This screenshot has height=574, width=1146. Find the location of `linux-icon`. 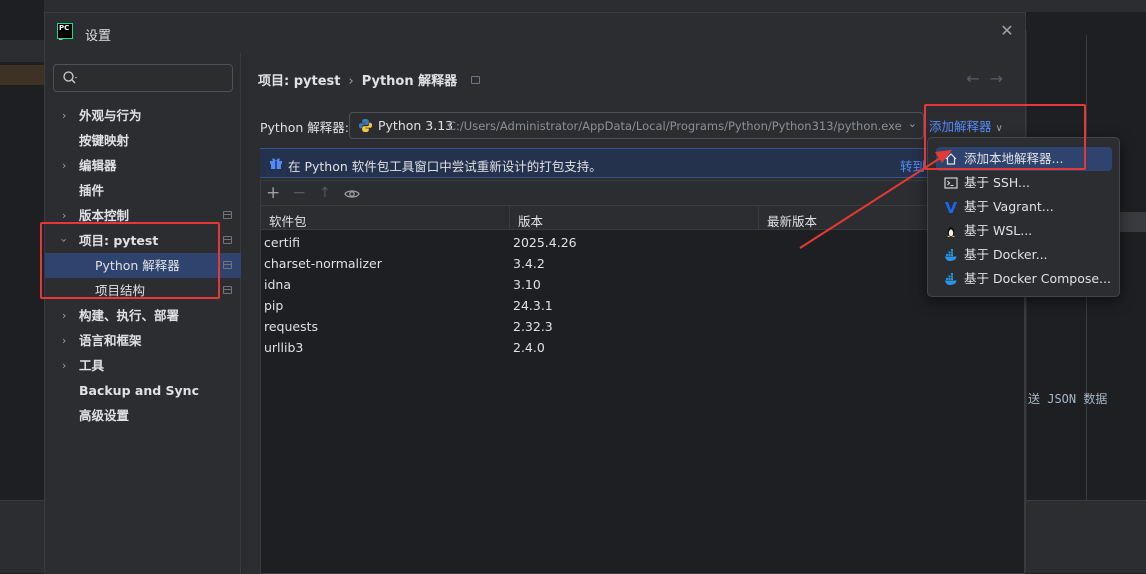

linux-icon is located at coordinates (951, 231).